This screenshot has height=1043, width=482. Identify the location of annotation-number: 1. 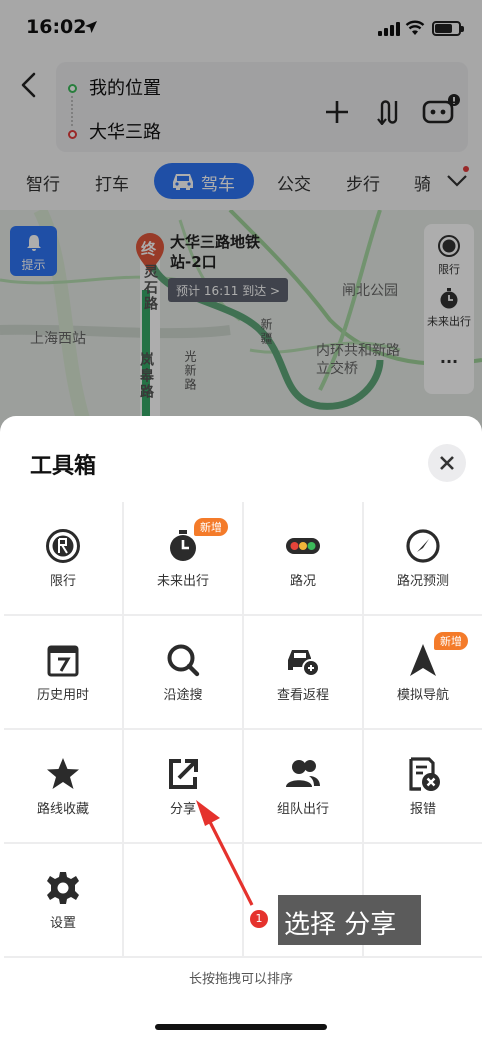
(259, 919).